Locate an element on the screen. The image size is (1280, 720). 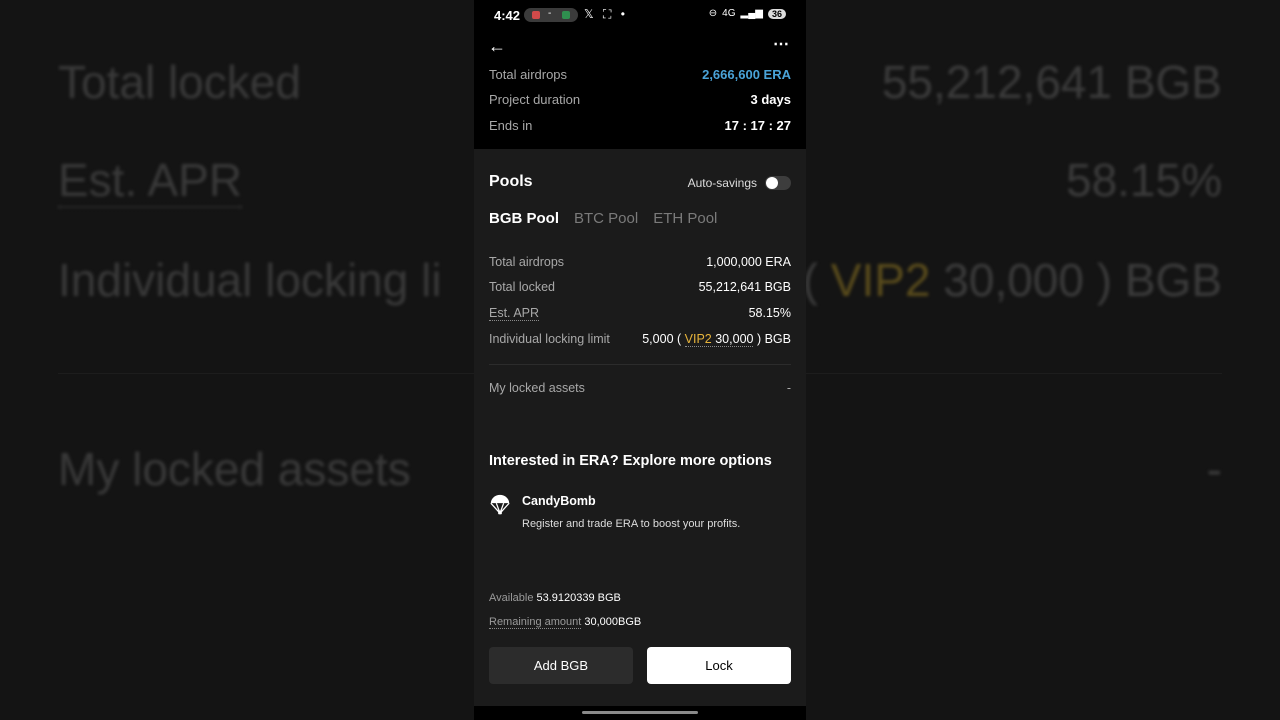
pools-title: Pools is located at coordinates (511, 181).